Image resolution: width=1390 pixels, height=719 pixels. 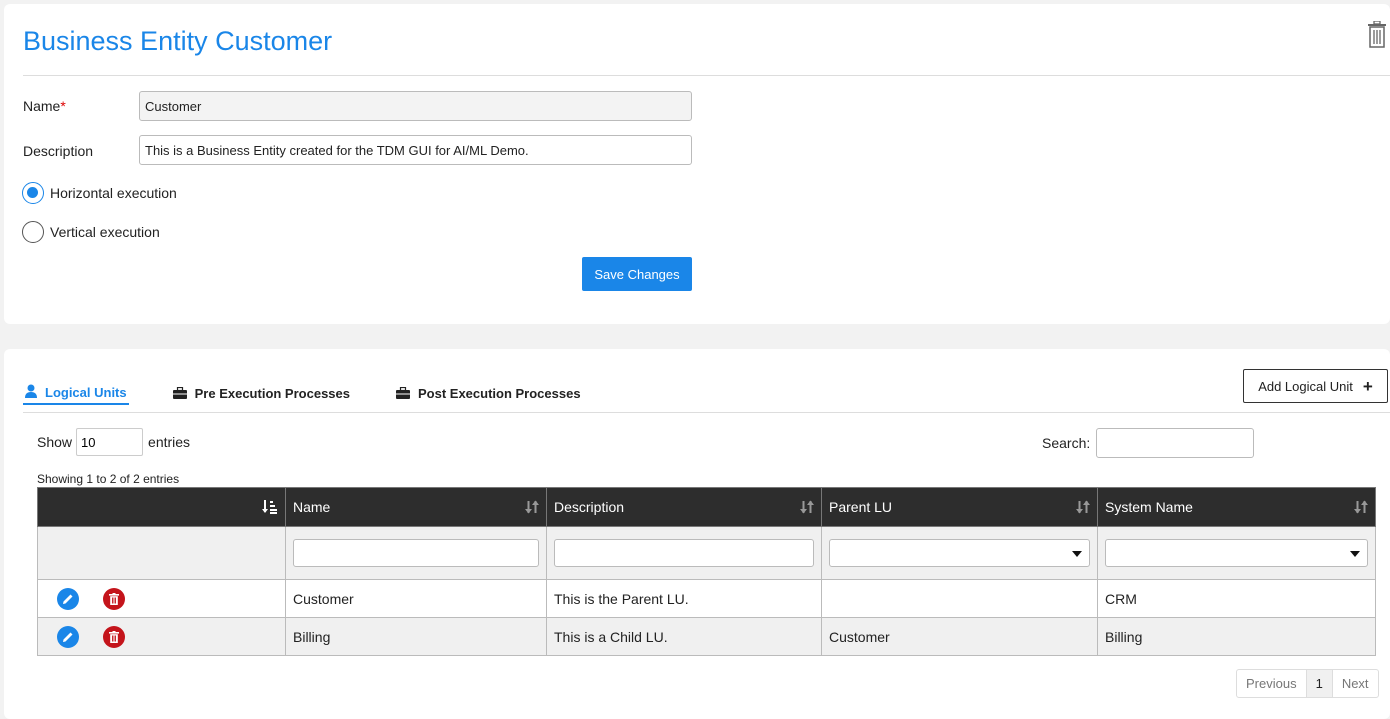 What do you see at coordinates (108, 479) in the screenshot?
I see `table-info: Showing 1 to 2 of 2 entries` at bounding box center [108, 479].